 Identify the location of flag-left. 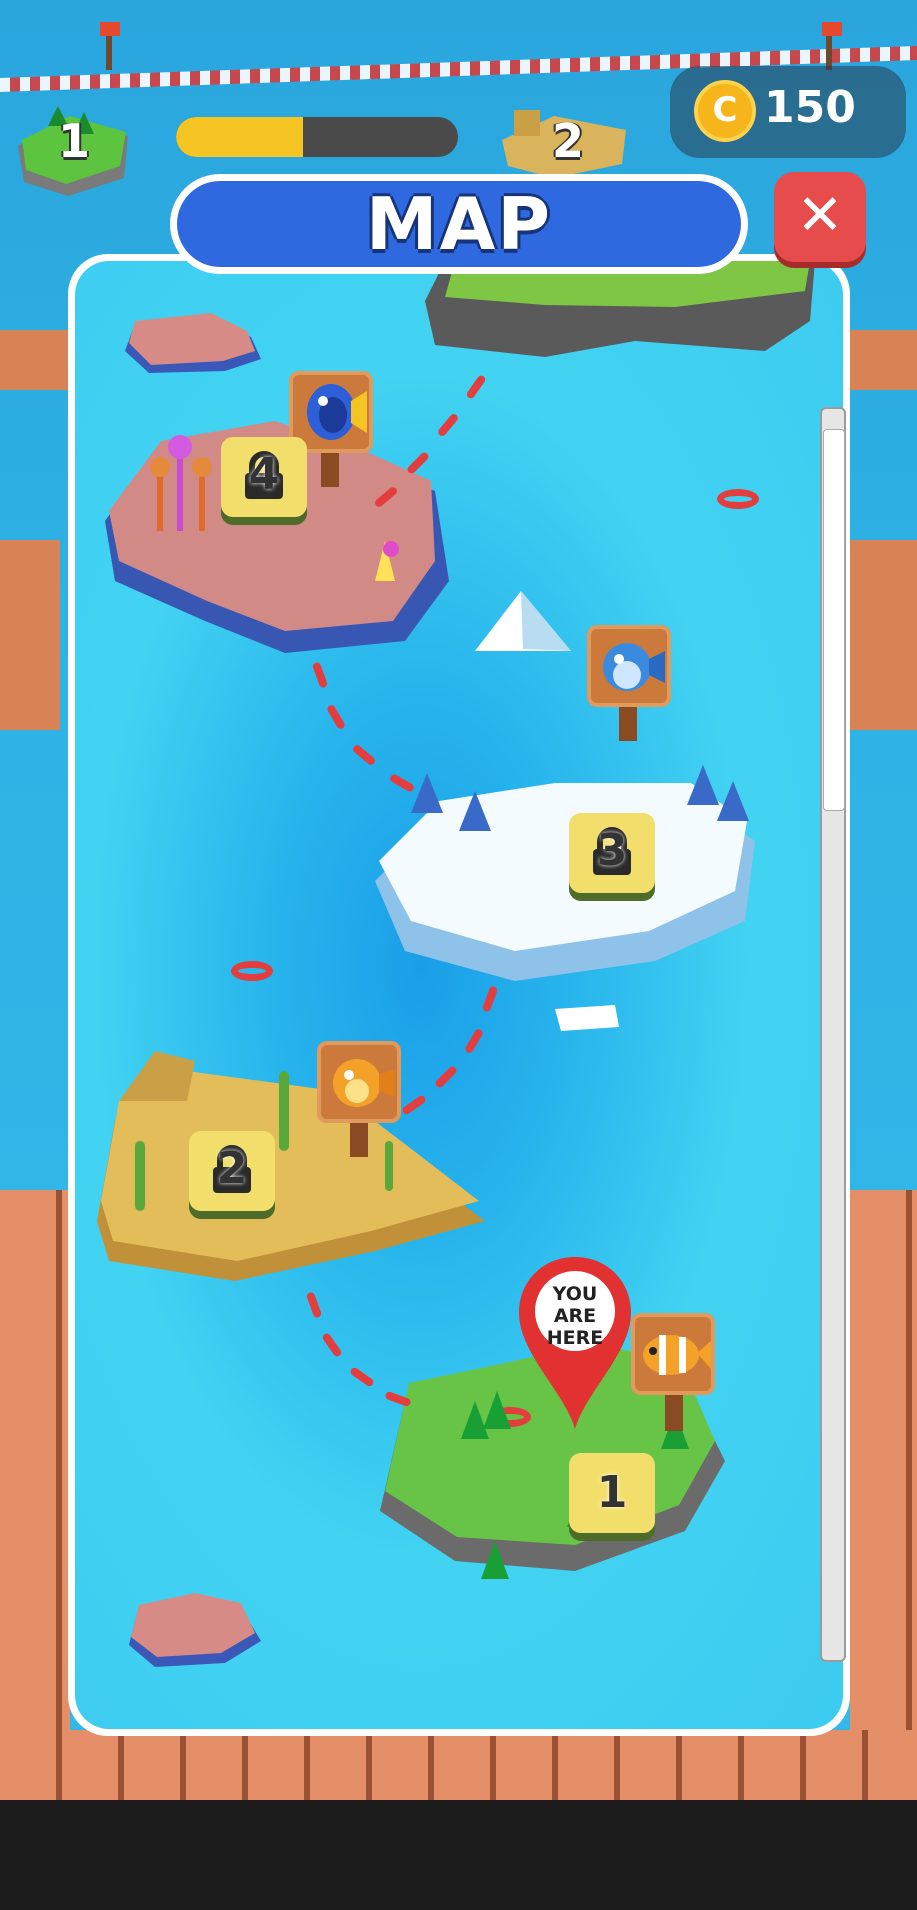
(110, 29).